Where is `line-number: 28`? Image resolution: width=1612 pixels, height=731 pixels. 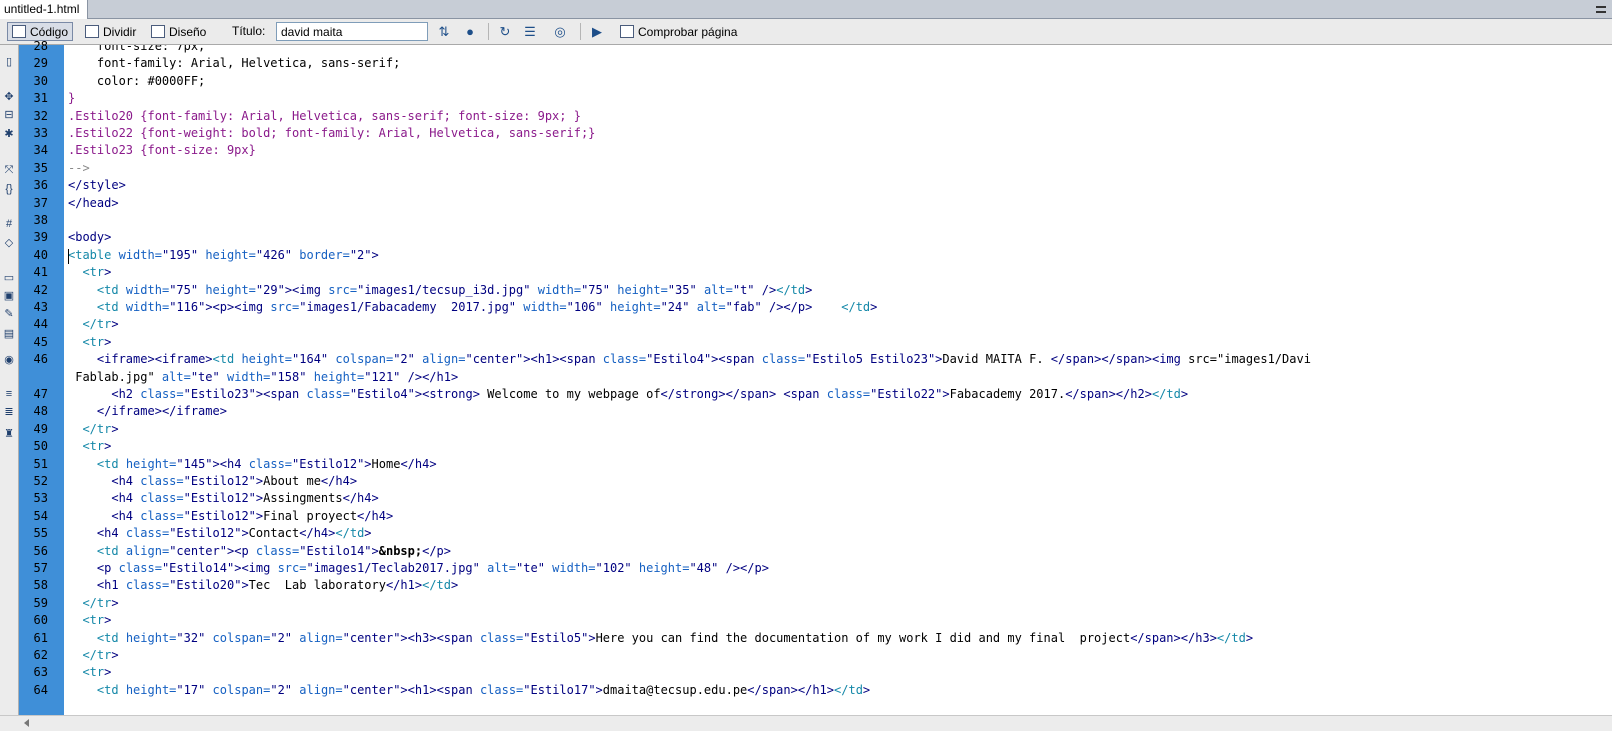
line-number: 28 is located at coordinates (40, 46).